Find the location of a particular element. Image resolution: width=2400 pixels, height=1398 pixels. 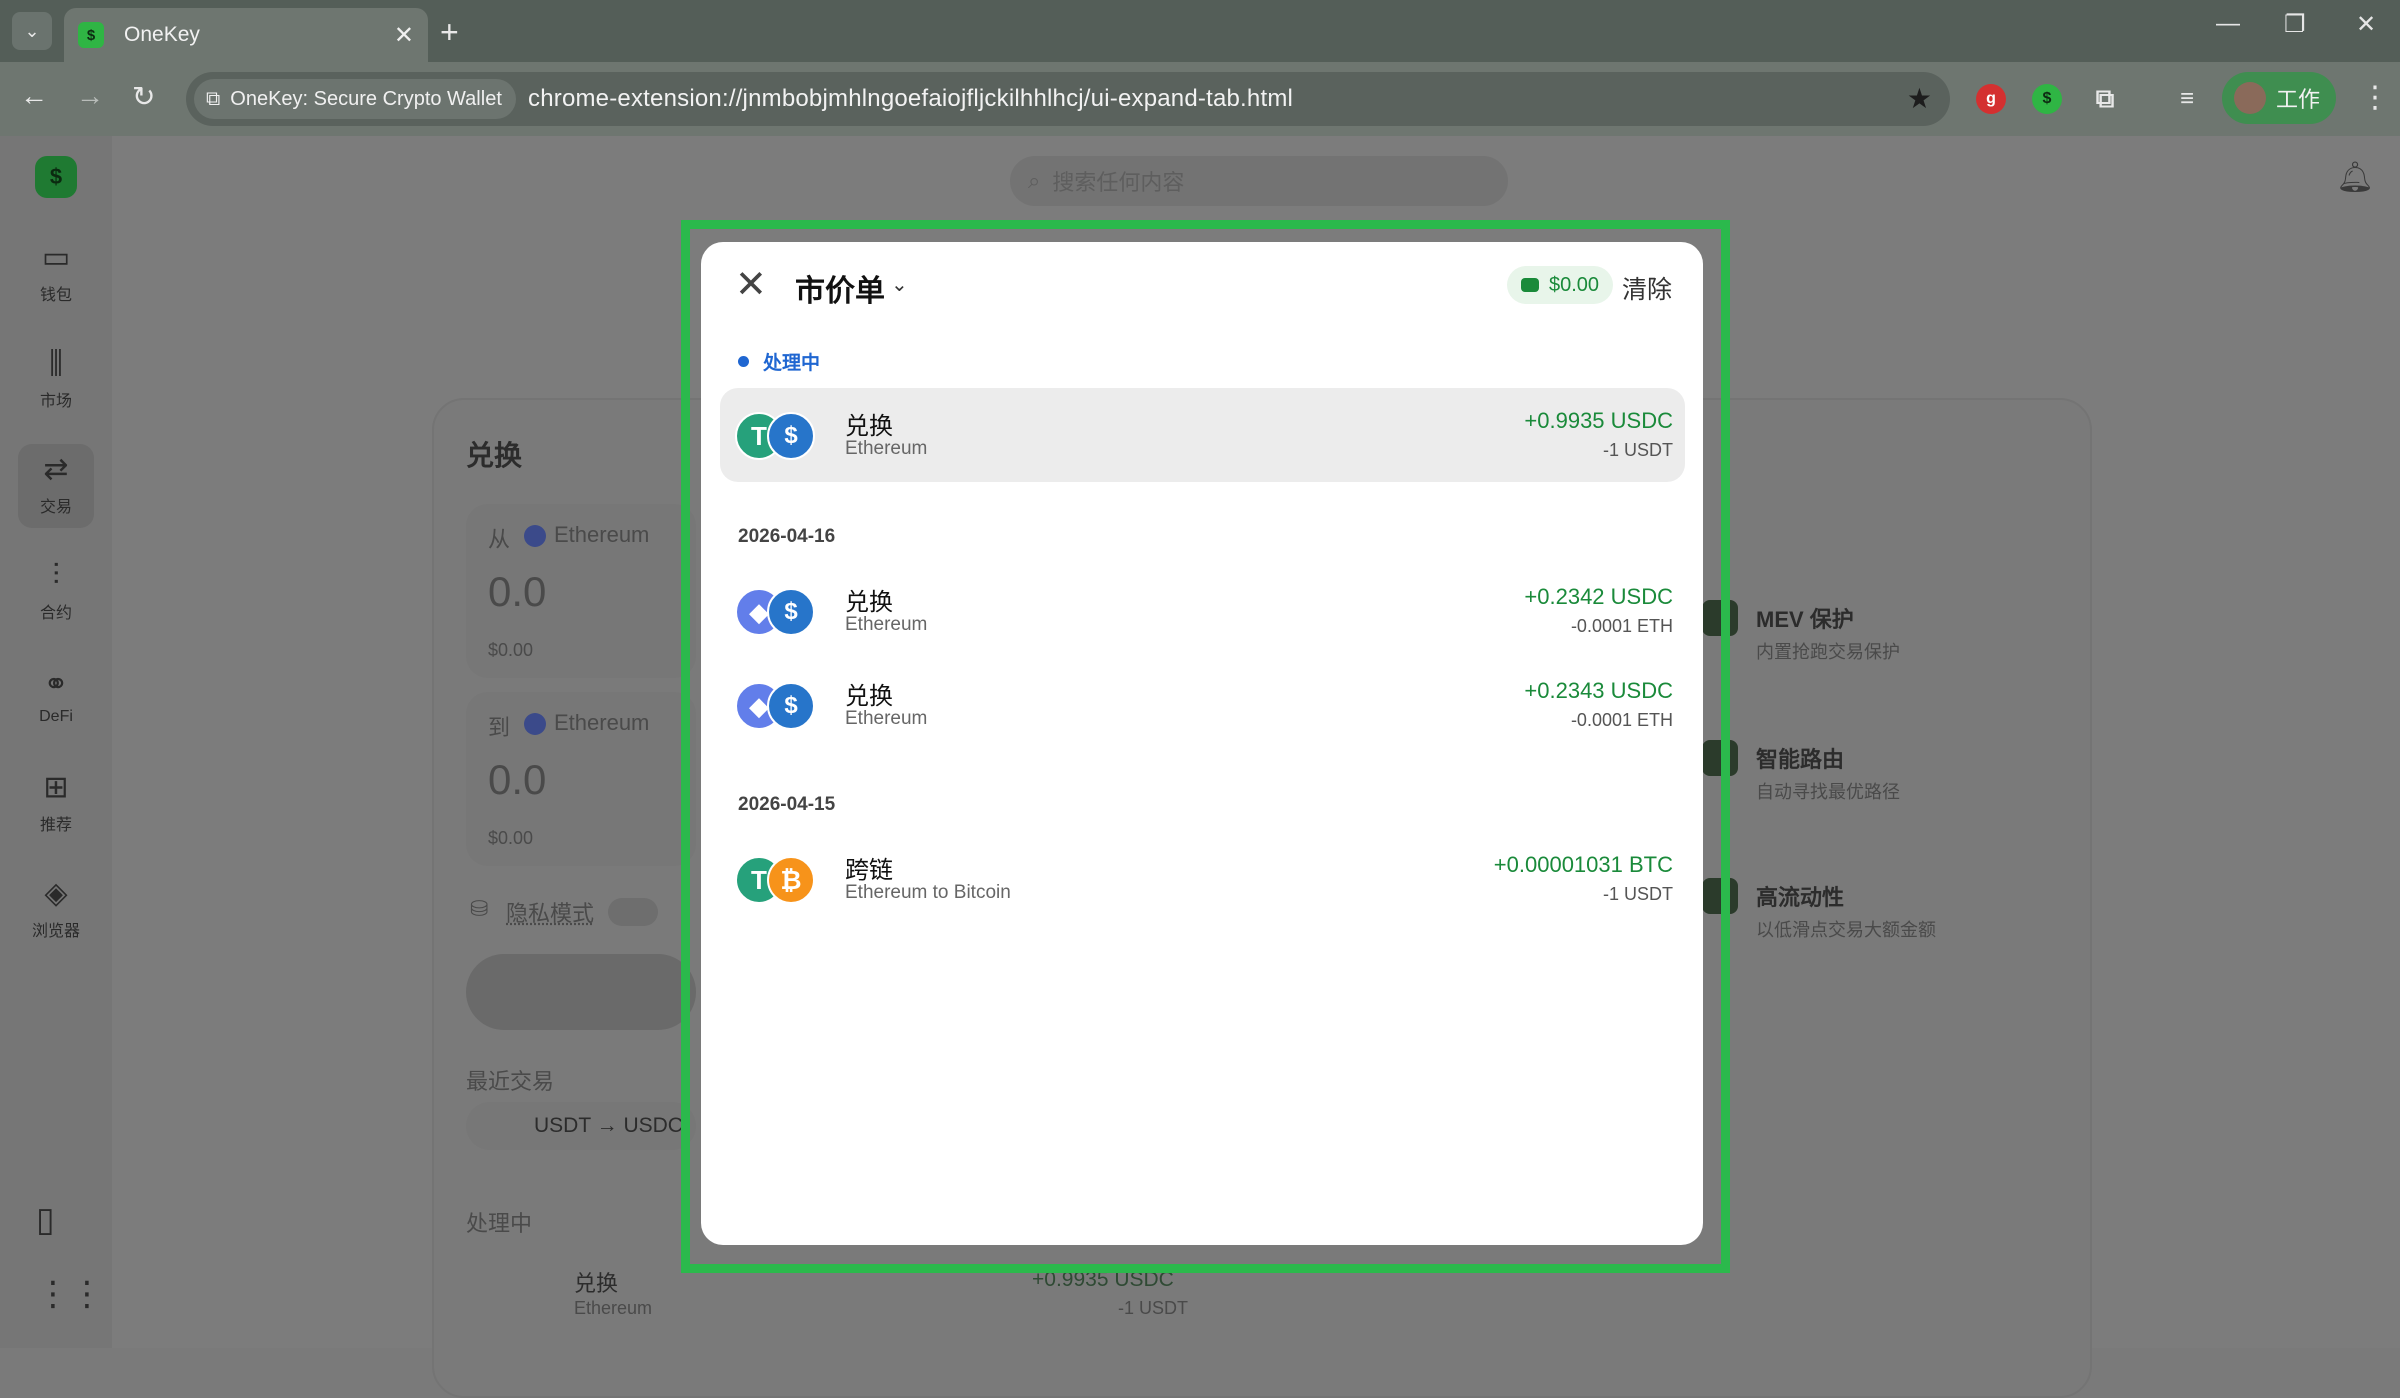

gift-icon: ⊞ is located at coordinates (56, 787).